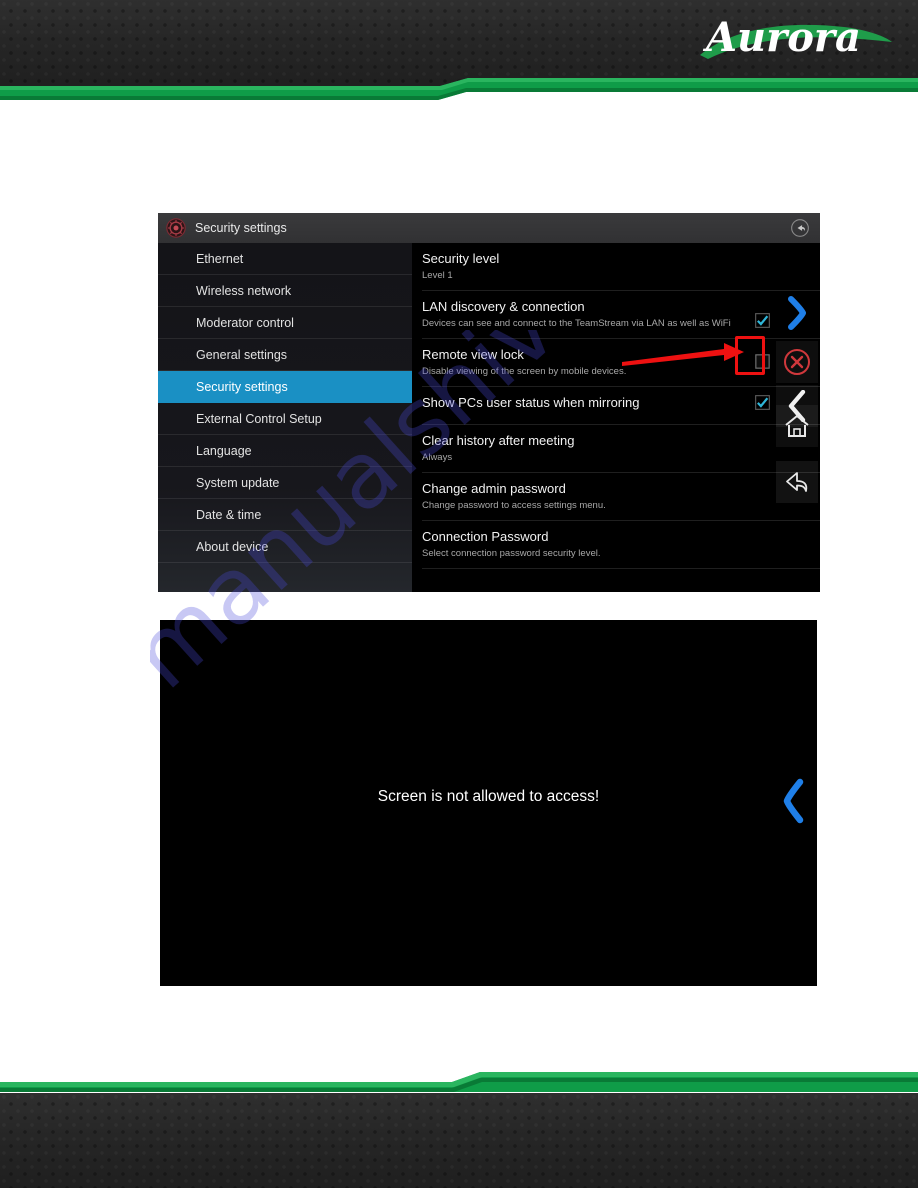 The height and width of the screenshot is (1188, 918). I want to click on setting-title: Connection Password, so click(485, 536).